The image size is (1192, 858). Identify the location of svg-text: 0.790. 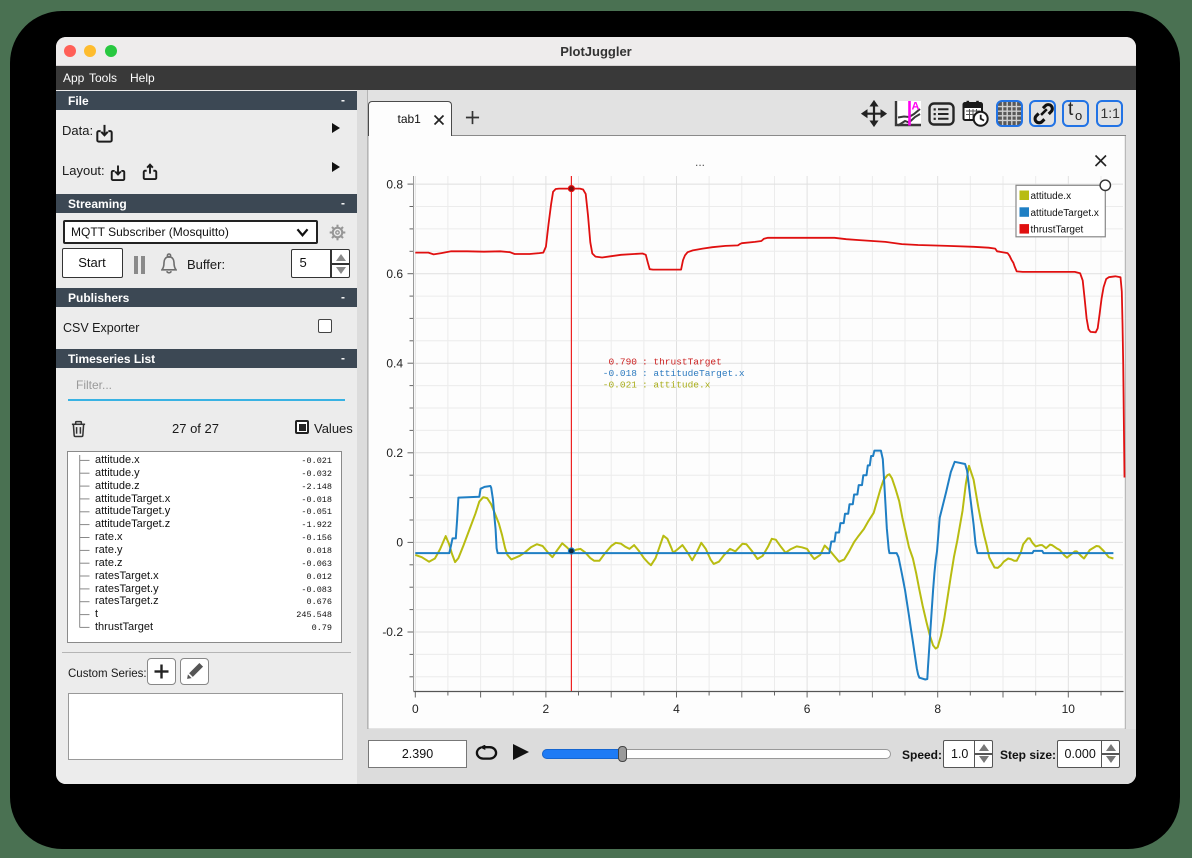
(622, 362).